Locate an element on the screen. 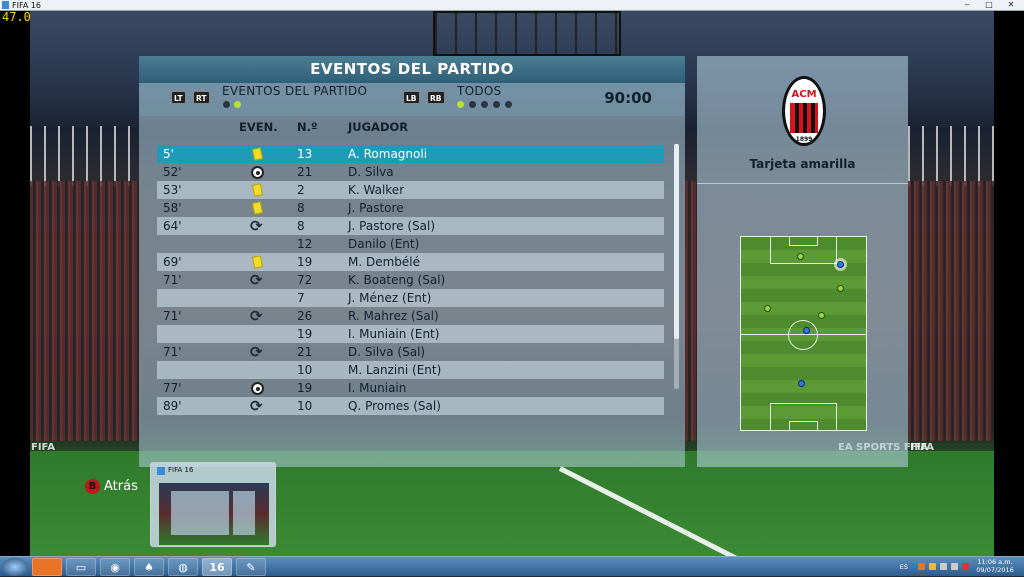 Image resolution: width=1024 pixels, height=577 pixels. event-row: 77' 19 I. Muniain is located at coordinates (410, 388).